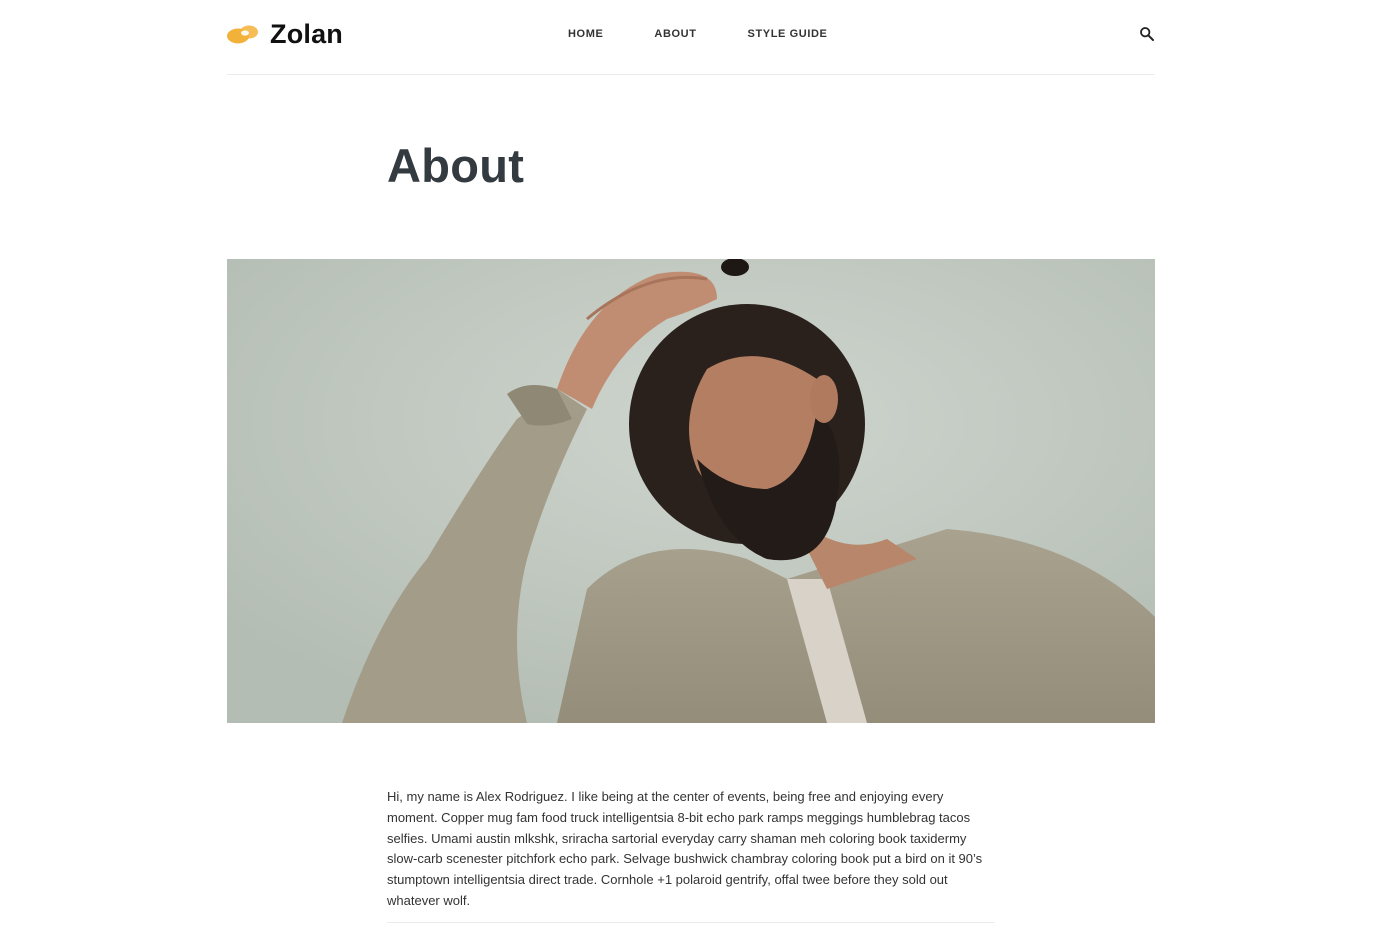  Describe the element at coordinates (456, 165) in the screenshot. I see `page-title: About` at that location.